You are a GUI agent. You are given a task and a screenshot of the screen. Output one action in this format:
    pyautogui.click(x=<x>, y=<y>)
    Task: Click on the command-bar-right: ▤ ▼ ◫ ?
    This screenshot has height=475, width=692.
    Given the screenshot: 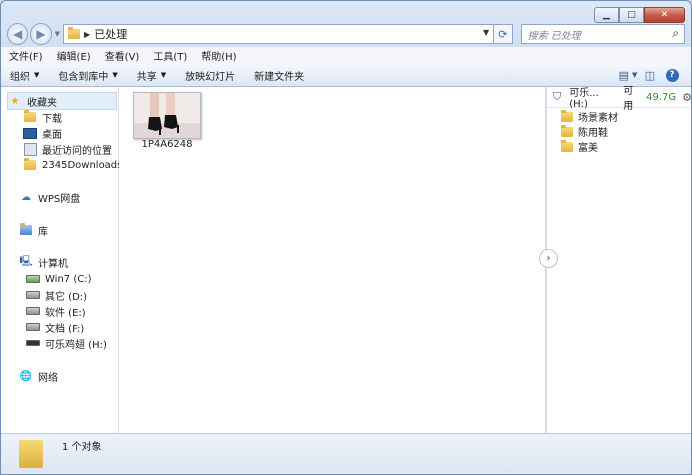 What is the action you would take?
    pyautogui.click(x=650, y=75)
    